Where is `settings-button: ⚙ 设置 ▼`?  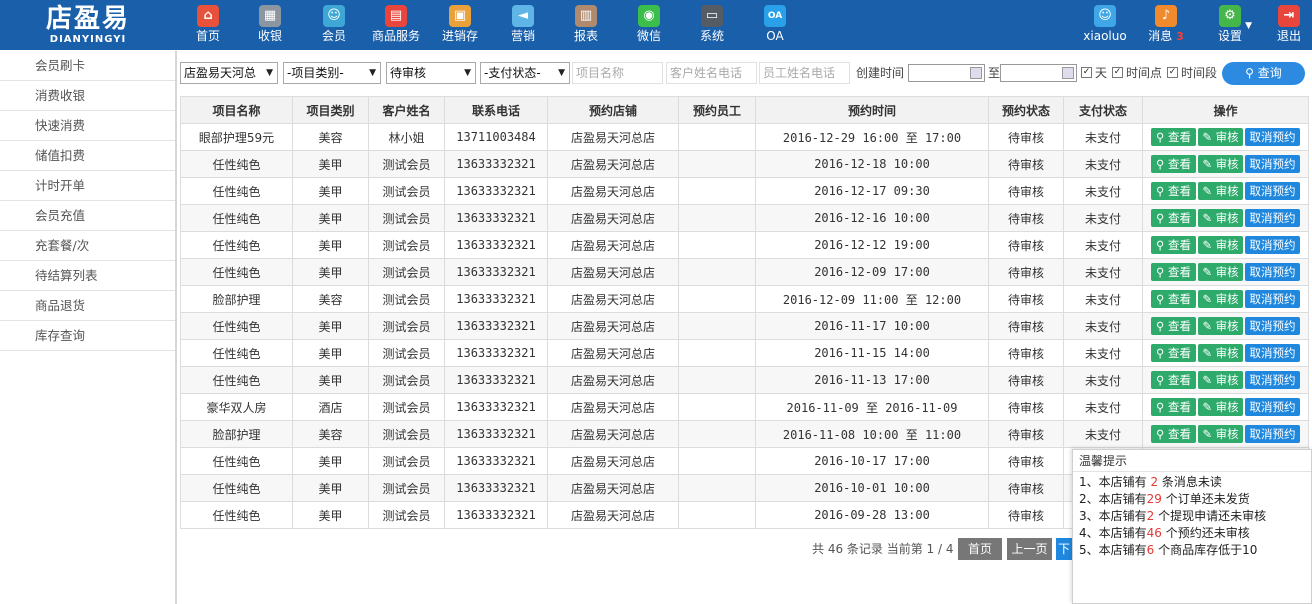
settings-button: ⚙ 设置 ▼ is located at coordinates (1230, 25).